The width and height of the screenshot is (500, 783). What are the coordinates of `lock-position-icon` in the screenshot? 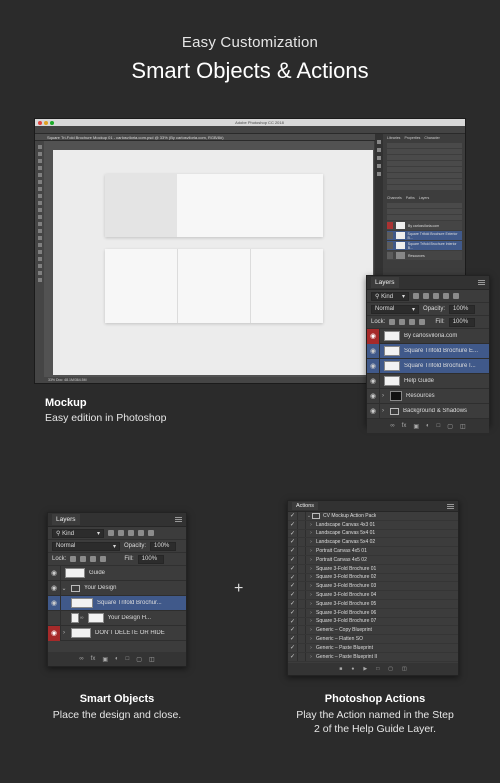 It's located at (93, 559).